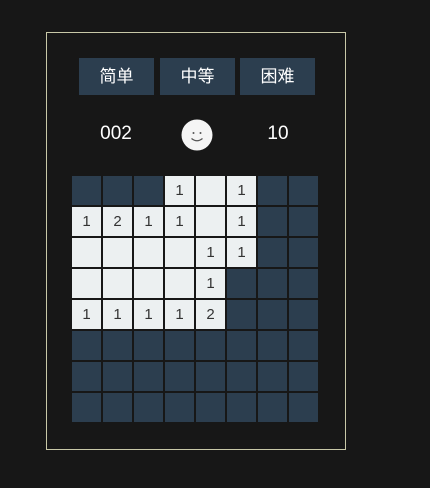 The width and height of the screenshot is (430, 488). What do you see at coordinates (278, 133) in the screenshot?
I see `timer-display: 10` at bounding box center [278, 133].